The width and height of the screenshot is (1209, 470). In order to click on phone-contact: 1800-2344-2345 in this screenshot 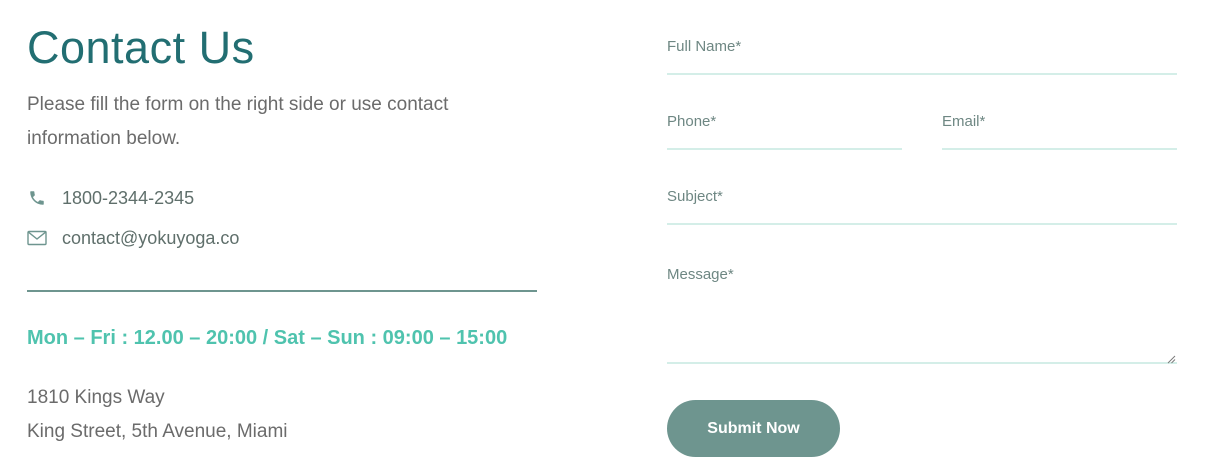, I will do `click(110, 198)`.